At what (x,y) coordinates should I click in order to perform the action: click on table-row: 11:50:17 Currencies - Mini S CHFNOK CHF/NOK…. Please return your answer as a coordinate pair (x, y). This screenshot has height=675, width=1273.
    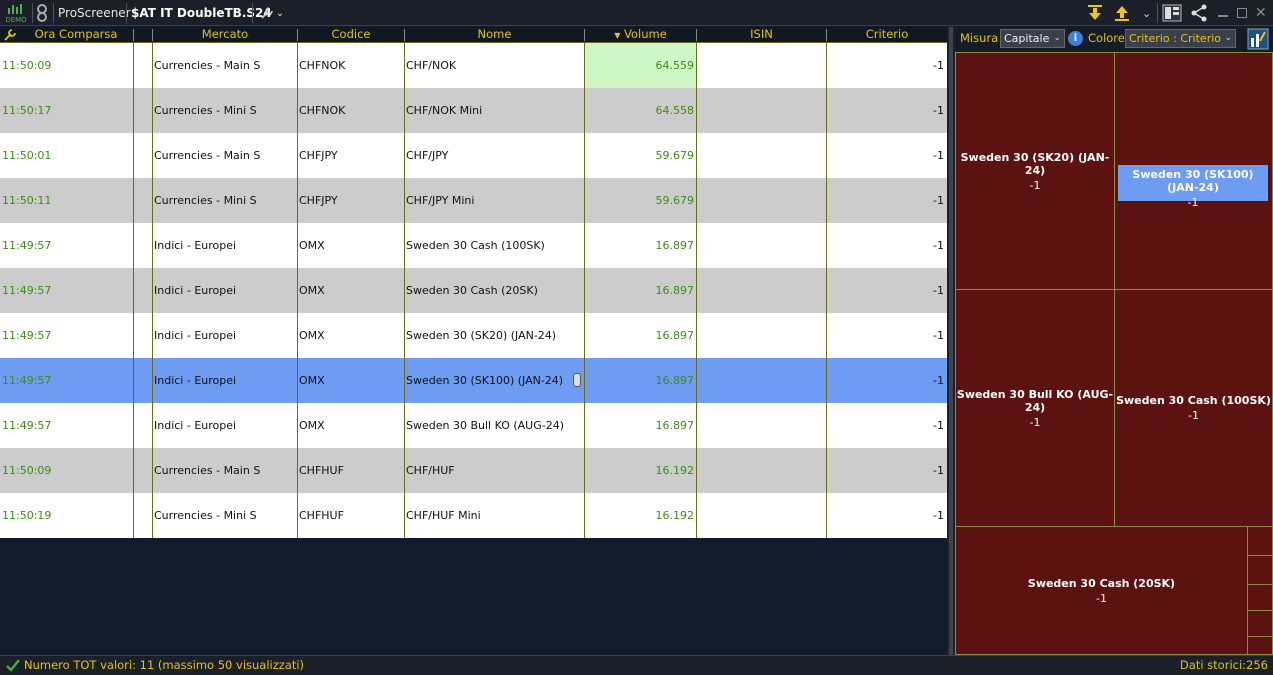
    Looking at the image, I should click on (473, 110).